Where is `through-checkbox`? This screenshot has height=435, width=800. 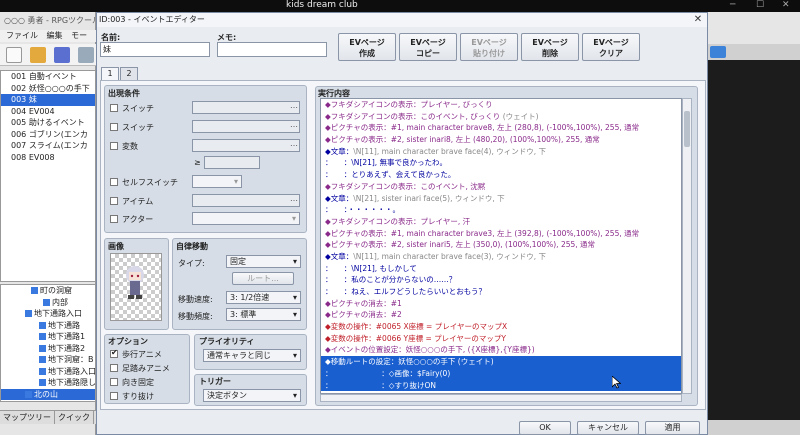
through-checkbox is located at coordinates (114, 396).